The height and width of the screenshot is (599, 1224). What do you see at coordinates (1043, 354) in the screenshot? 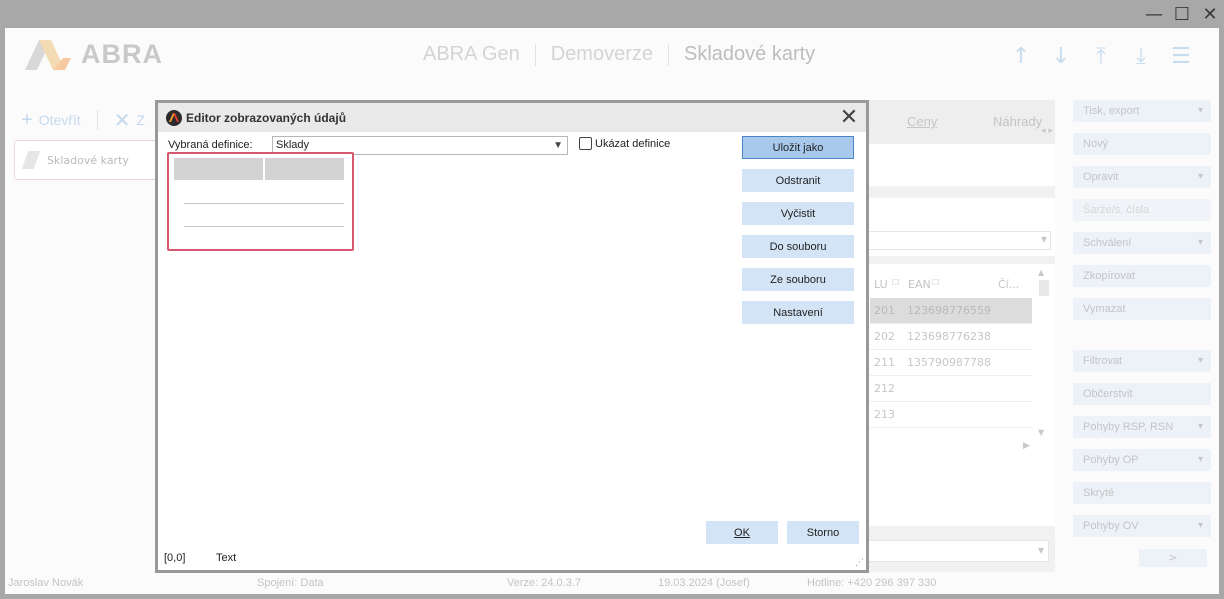
I see `grid-vertical-scrollbar: ▲ ▼` at bounding box center [1043, 354].